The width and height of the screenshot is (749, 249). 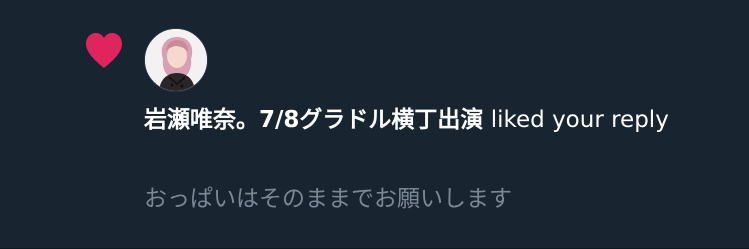 What do you see at coordinates (328, 199) in the screenshot?
I see `reply-preview: おっぱいはそのままでお願いします` at bounding box center [328, 199].